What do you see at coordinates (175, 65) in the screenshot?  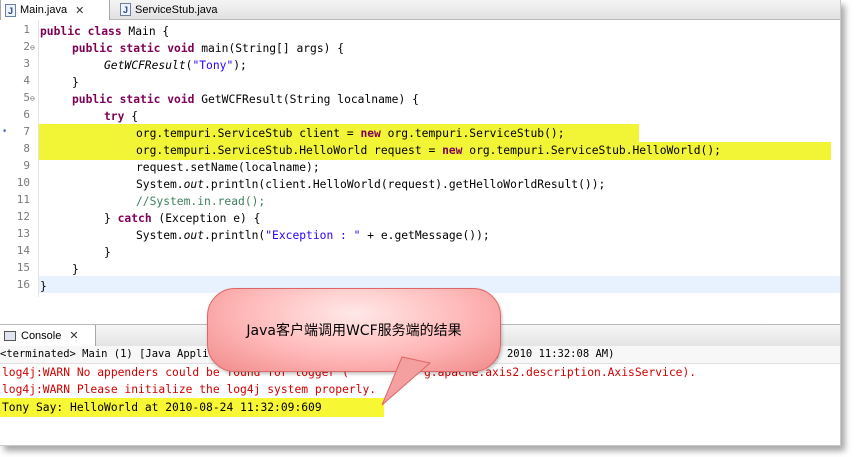 I see `code-line-3: GetWCFResult("Tony");` at bounding box center [175, 65].